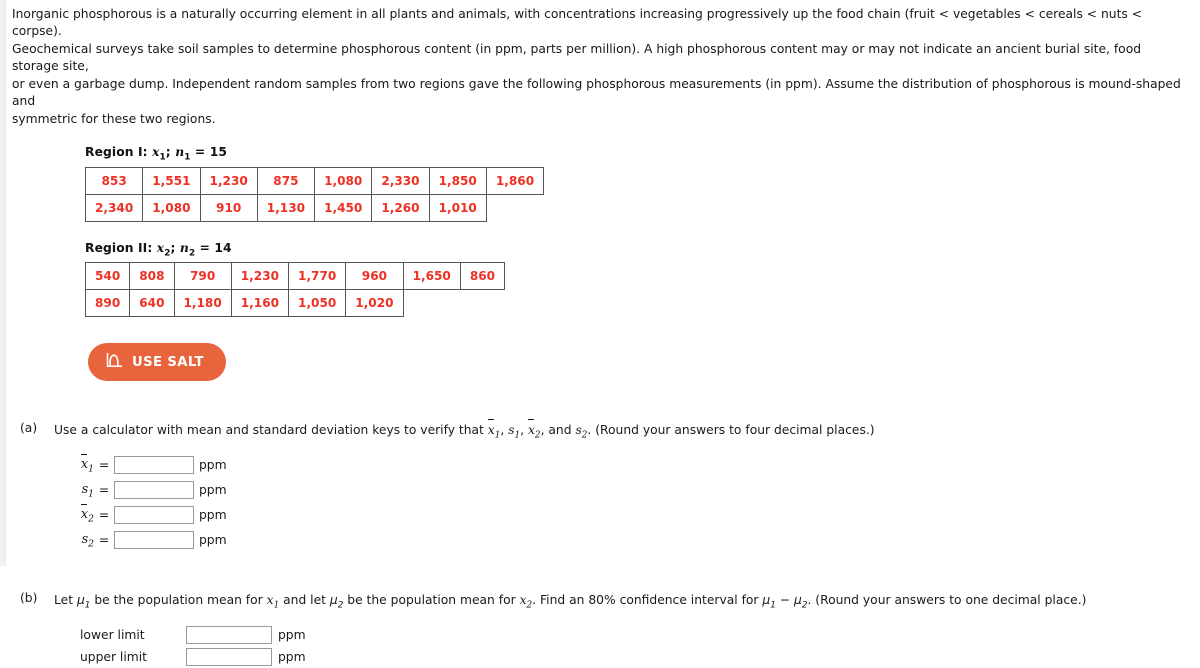  I want to click on answer-symbol: s2, so click(81, 541).